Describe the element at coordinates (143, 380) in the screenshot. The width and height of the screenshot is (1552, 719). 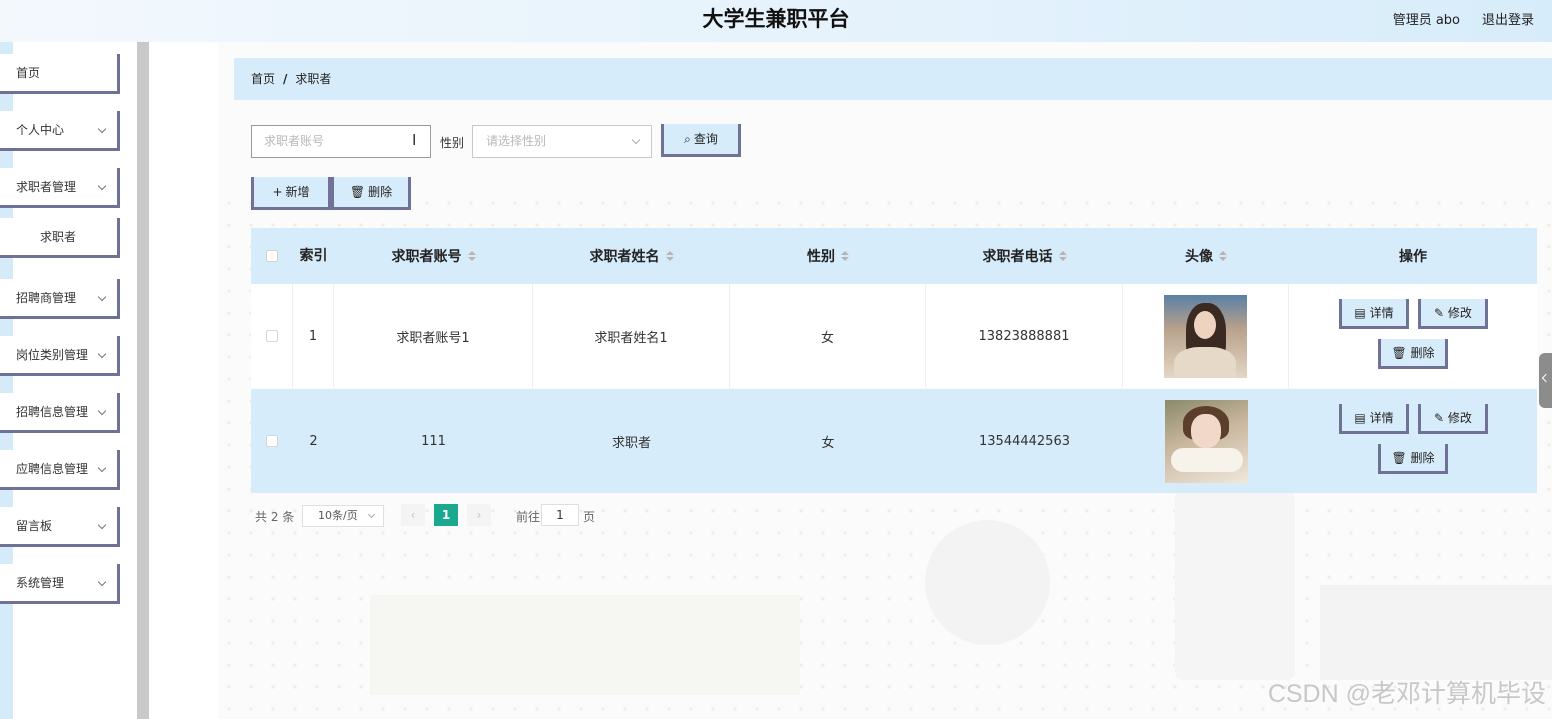
I see `sidebar-scrollbar` at that location.